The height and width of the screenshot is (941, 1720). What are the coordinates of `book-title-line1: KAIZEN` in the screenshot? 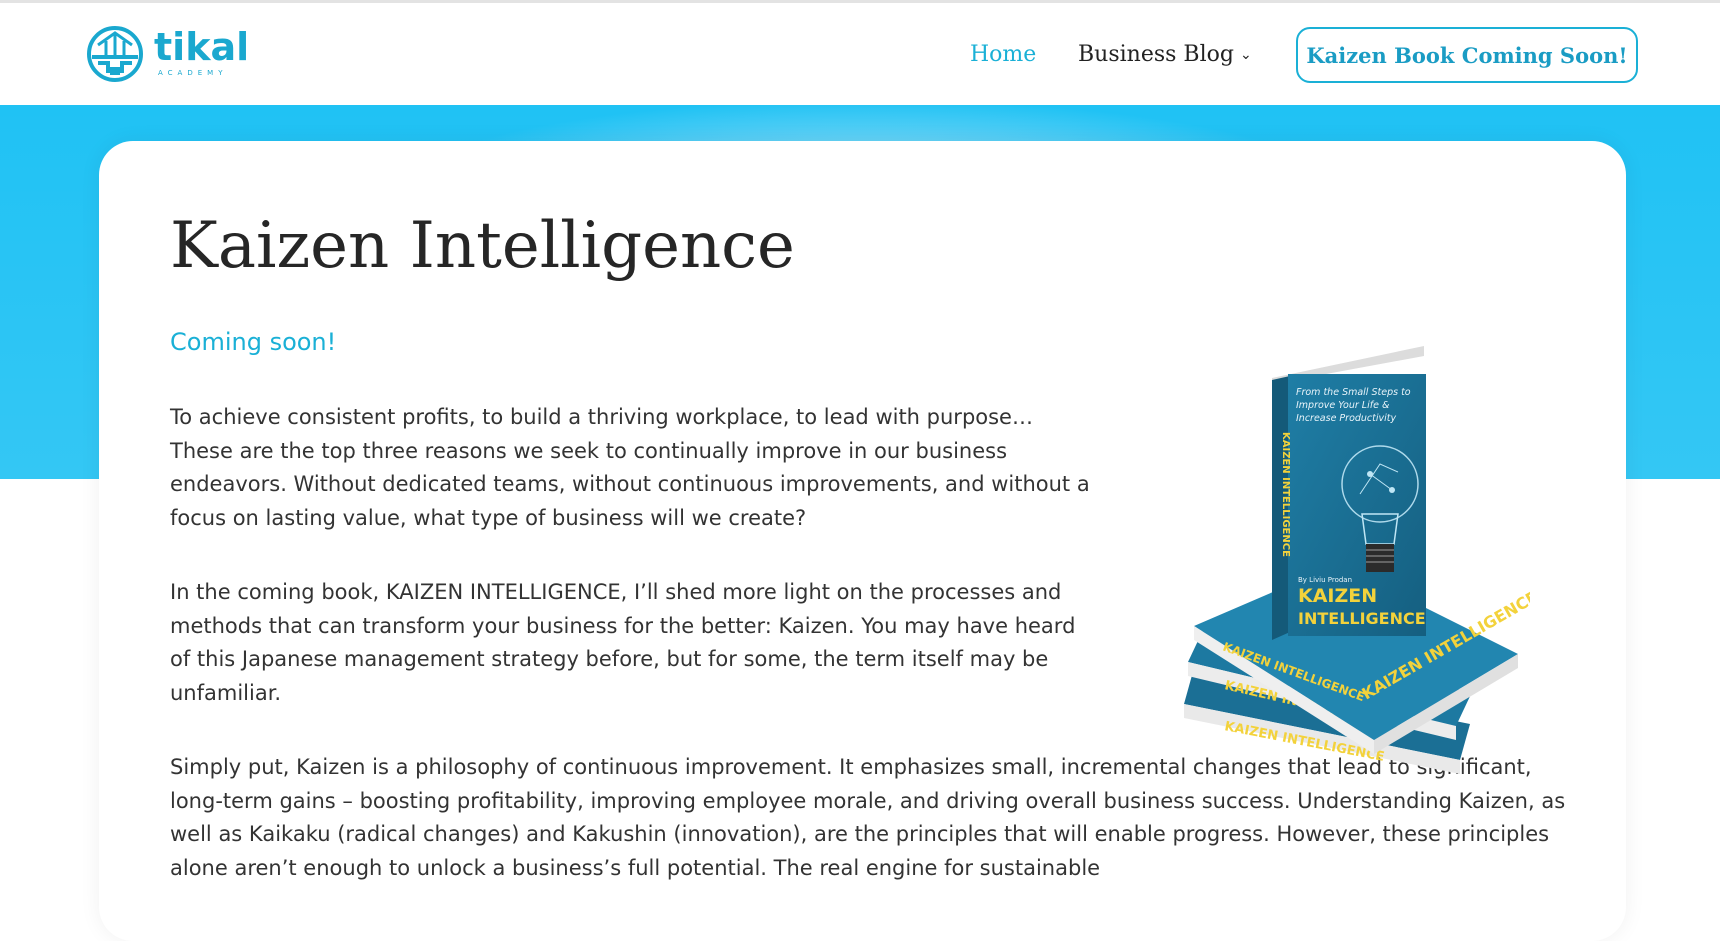 It's located at (1337, 596).